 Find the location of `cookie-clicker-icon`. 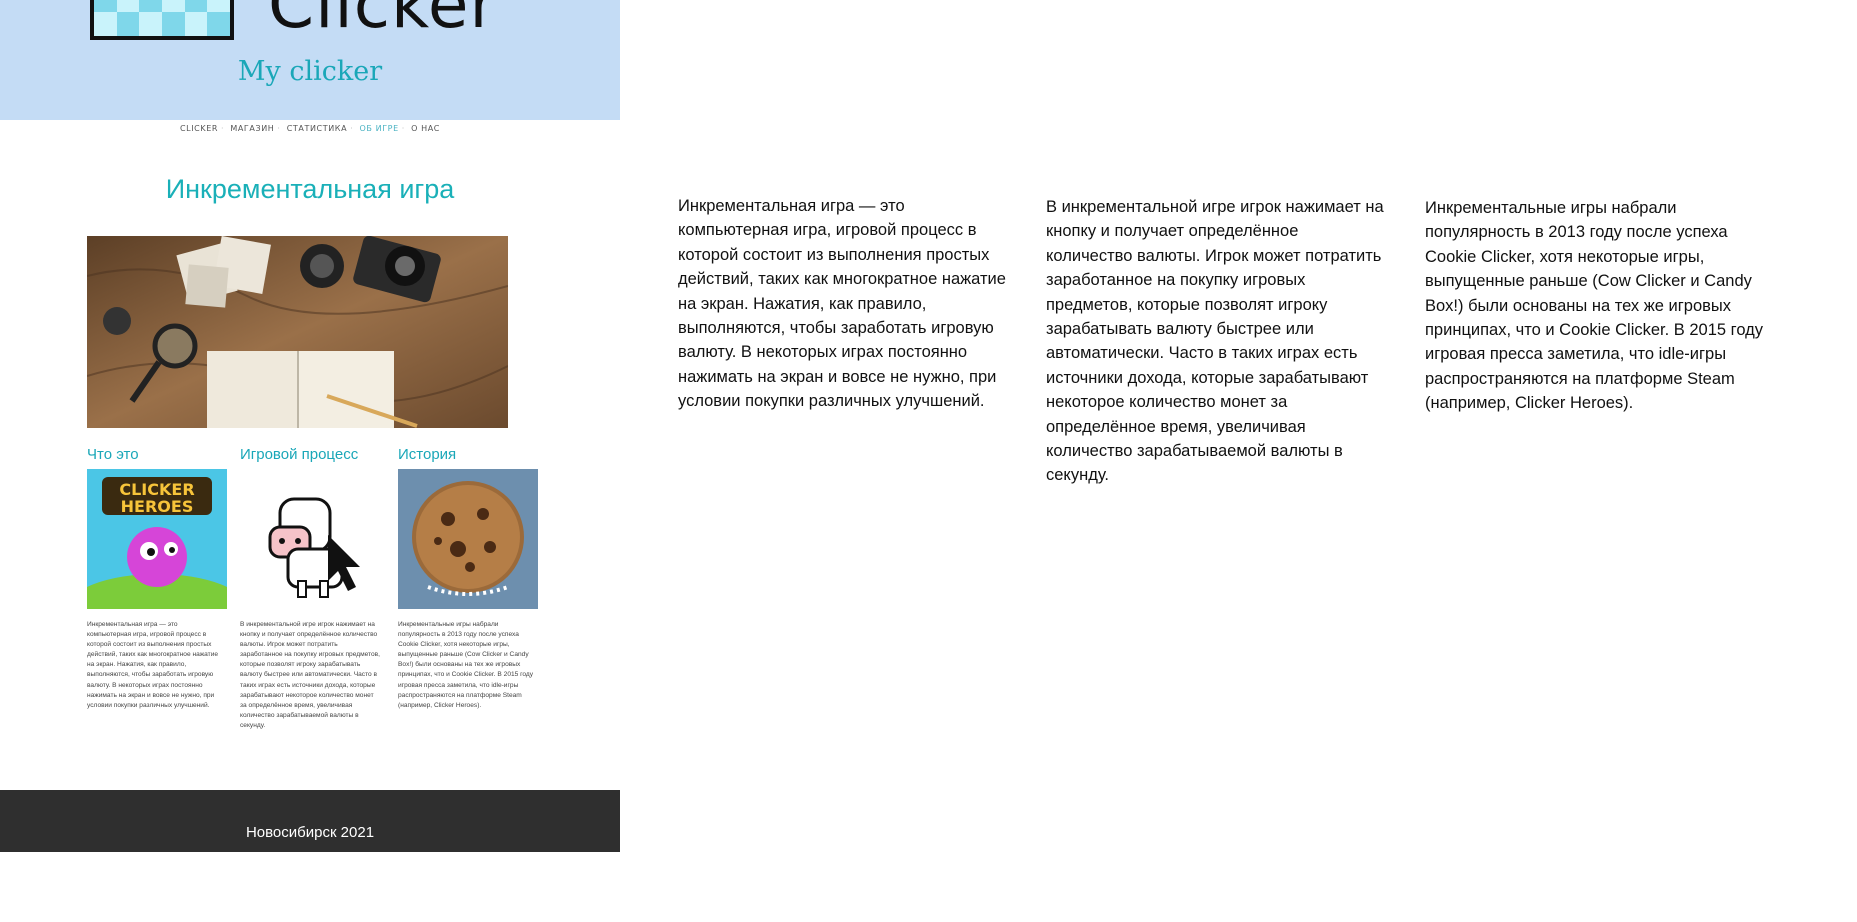

cookie-clicker-icon is located at coordinates (468, 539).